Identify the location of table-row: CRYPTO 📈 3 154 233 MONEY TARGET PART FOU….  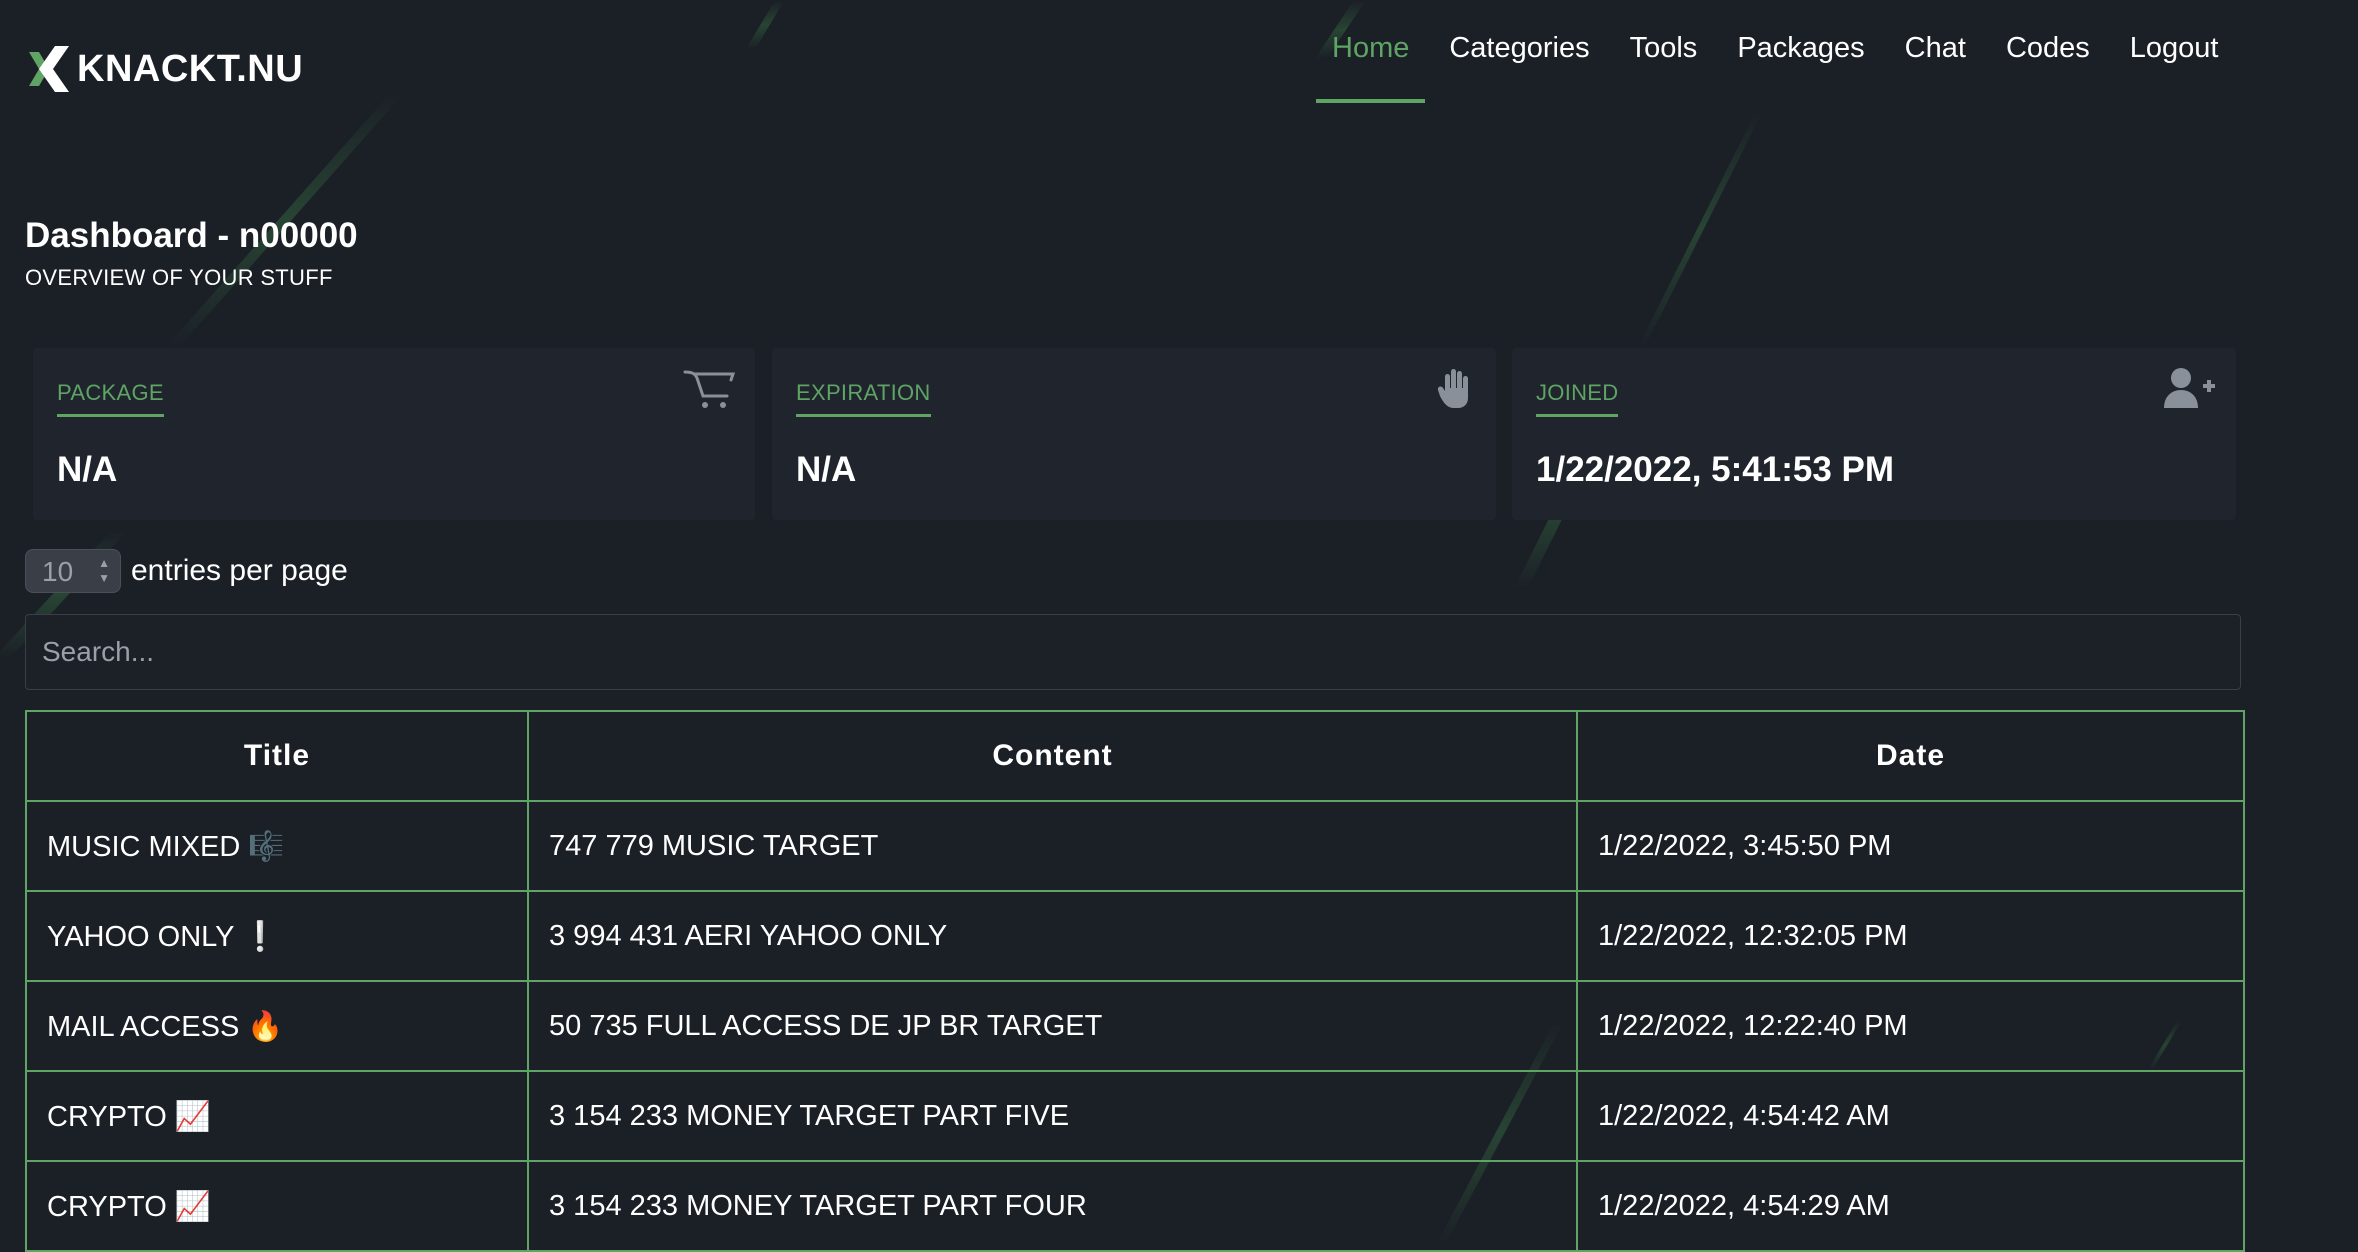
(1135, 1206).